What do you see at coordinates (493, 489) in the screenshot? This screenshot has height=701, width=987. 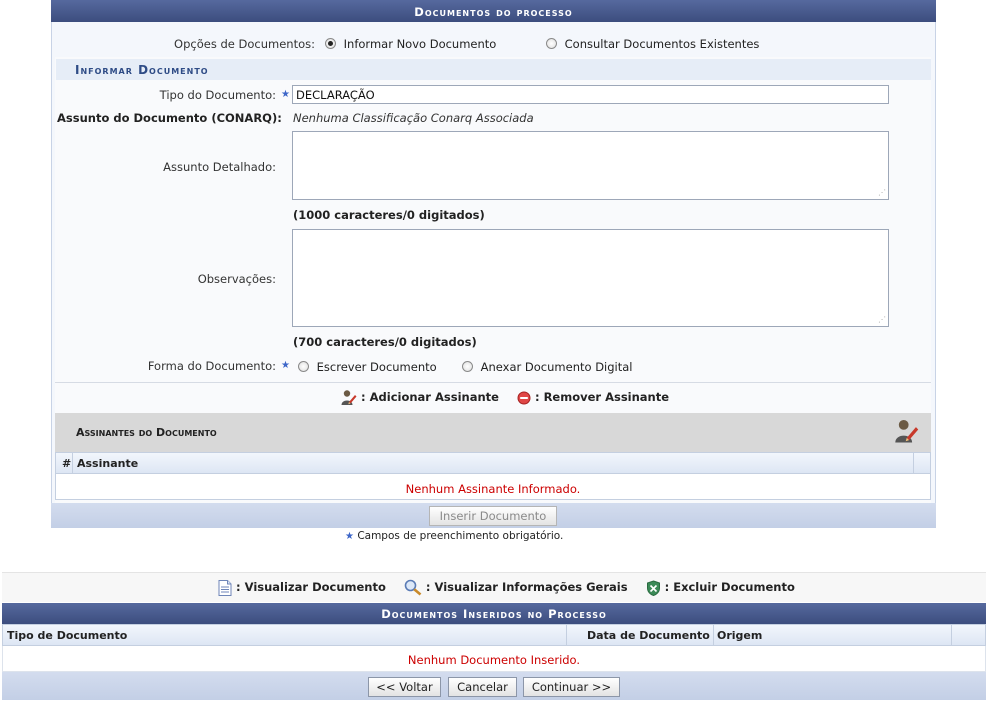 I see `signers-empty-message: Nenhum Assinante Informado.` at bounding box center [493, 489].